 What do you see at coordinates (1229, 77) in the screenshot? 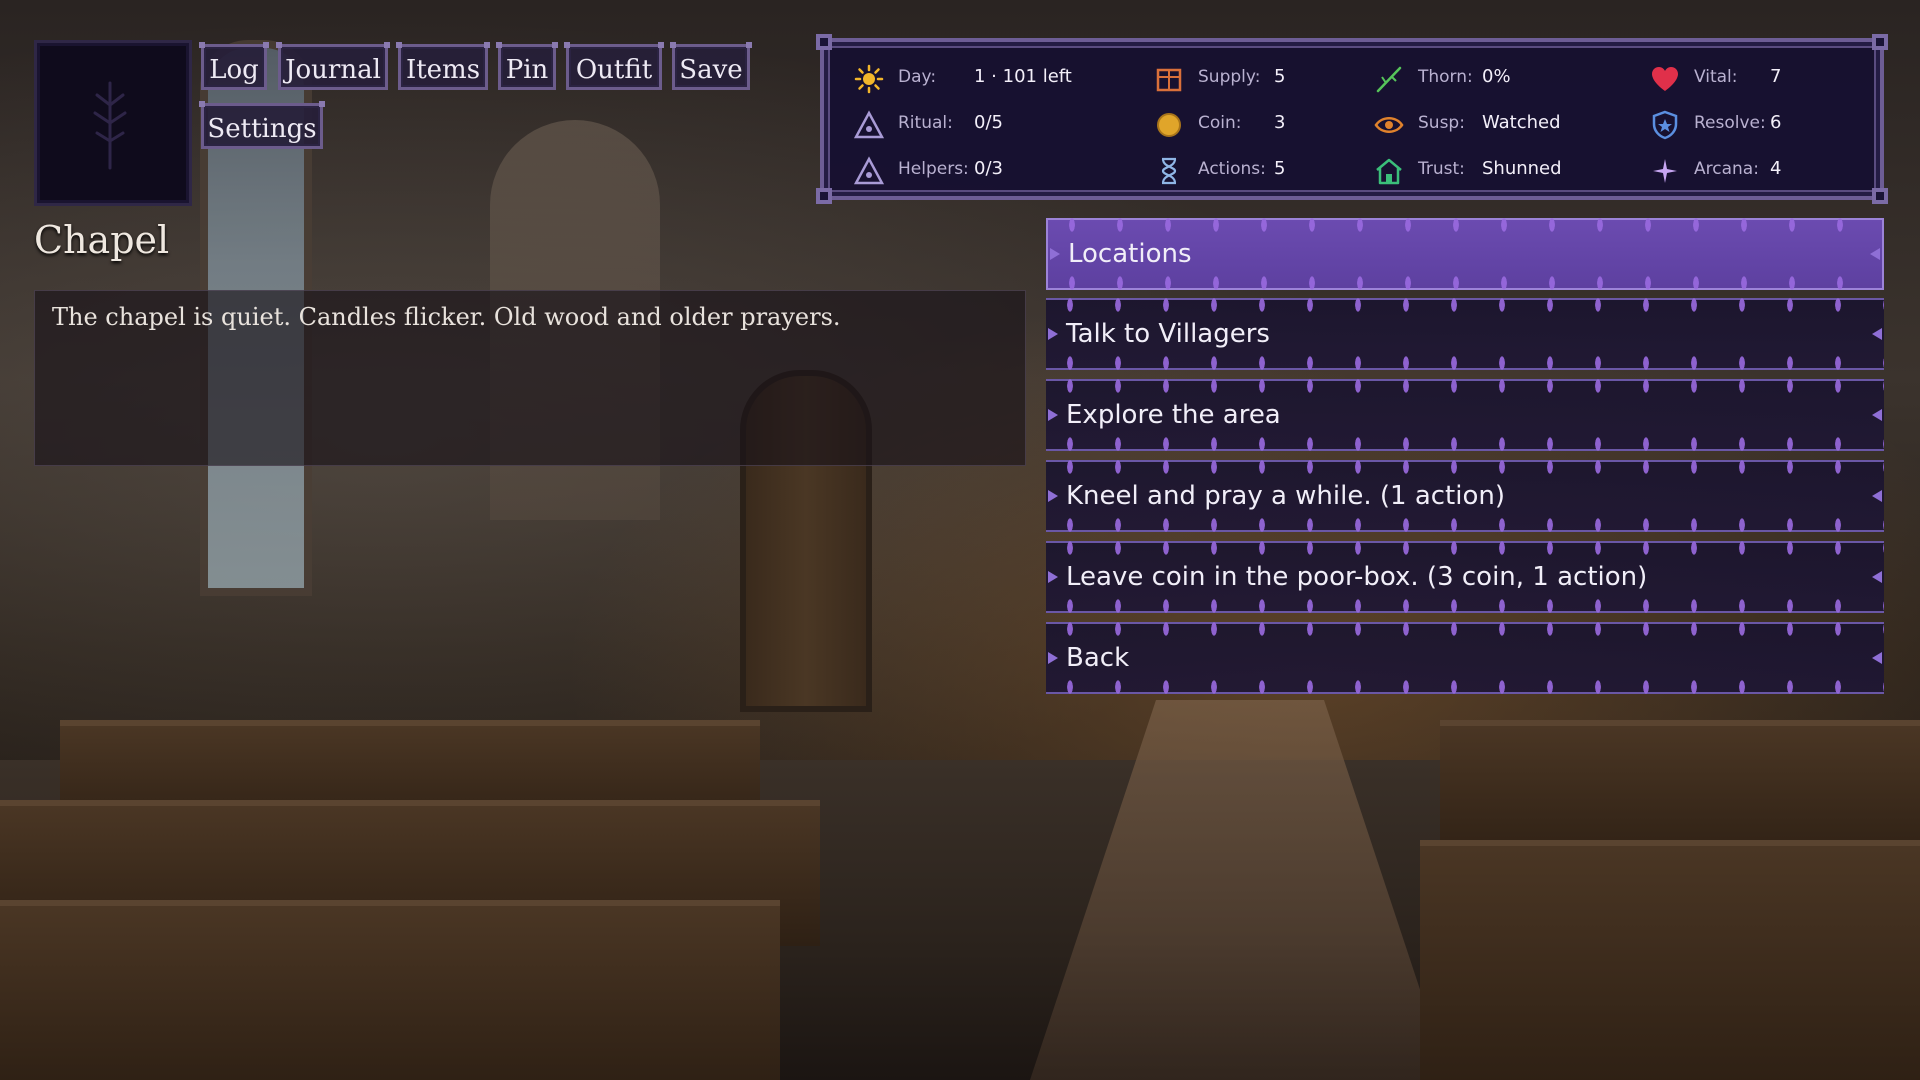
I see `supply-label: Supply:` at bounding box center [1229, 77].